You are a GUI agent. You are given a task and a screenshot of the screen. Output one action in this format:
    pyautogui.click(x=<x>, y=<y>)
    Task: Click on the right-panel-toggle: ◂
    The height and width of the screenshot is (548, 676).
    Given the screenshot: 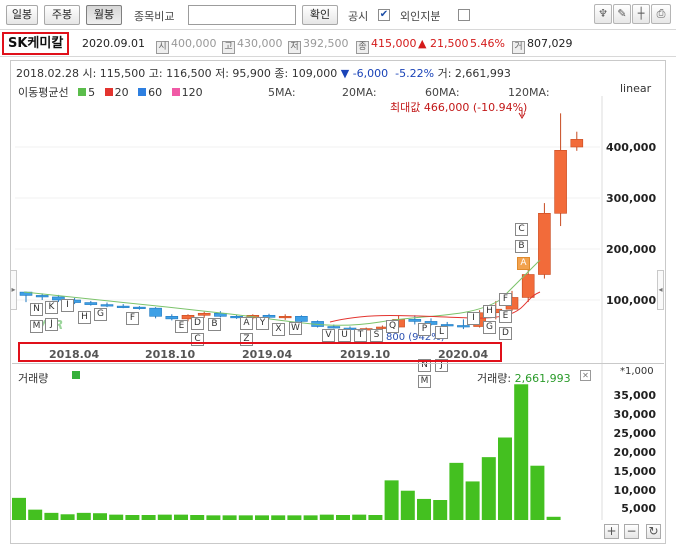 What is the action you would take?
    pyautogui.click(x=660, y=290)
    